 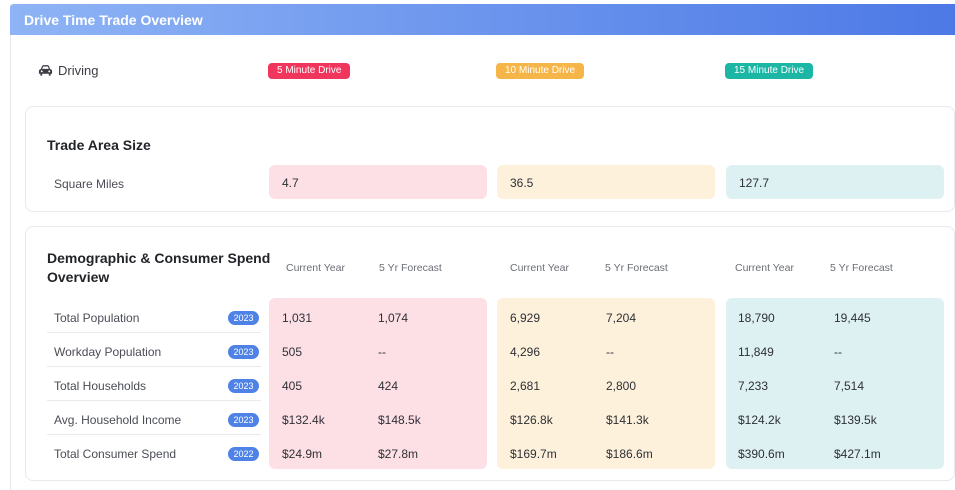 I want to click on avg-household-income-forecast-5: $148.5k, so click(x=399, y=420).